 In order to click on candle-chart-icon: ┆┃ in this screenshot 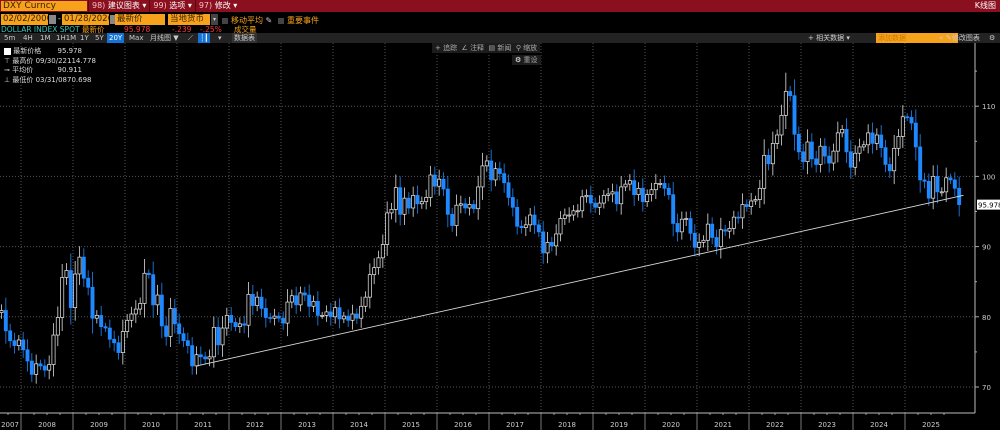, I will do `click(204, 38)`.